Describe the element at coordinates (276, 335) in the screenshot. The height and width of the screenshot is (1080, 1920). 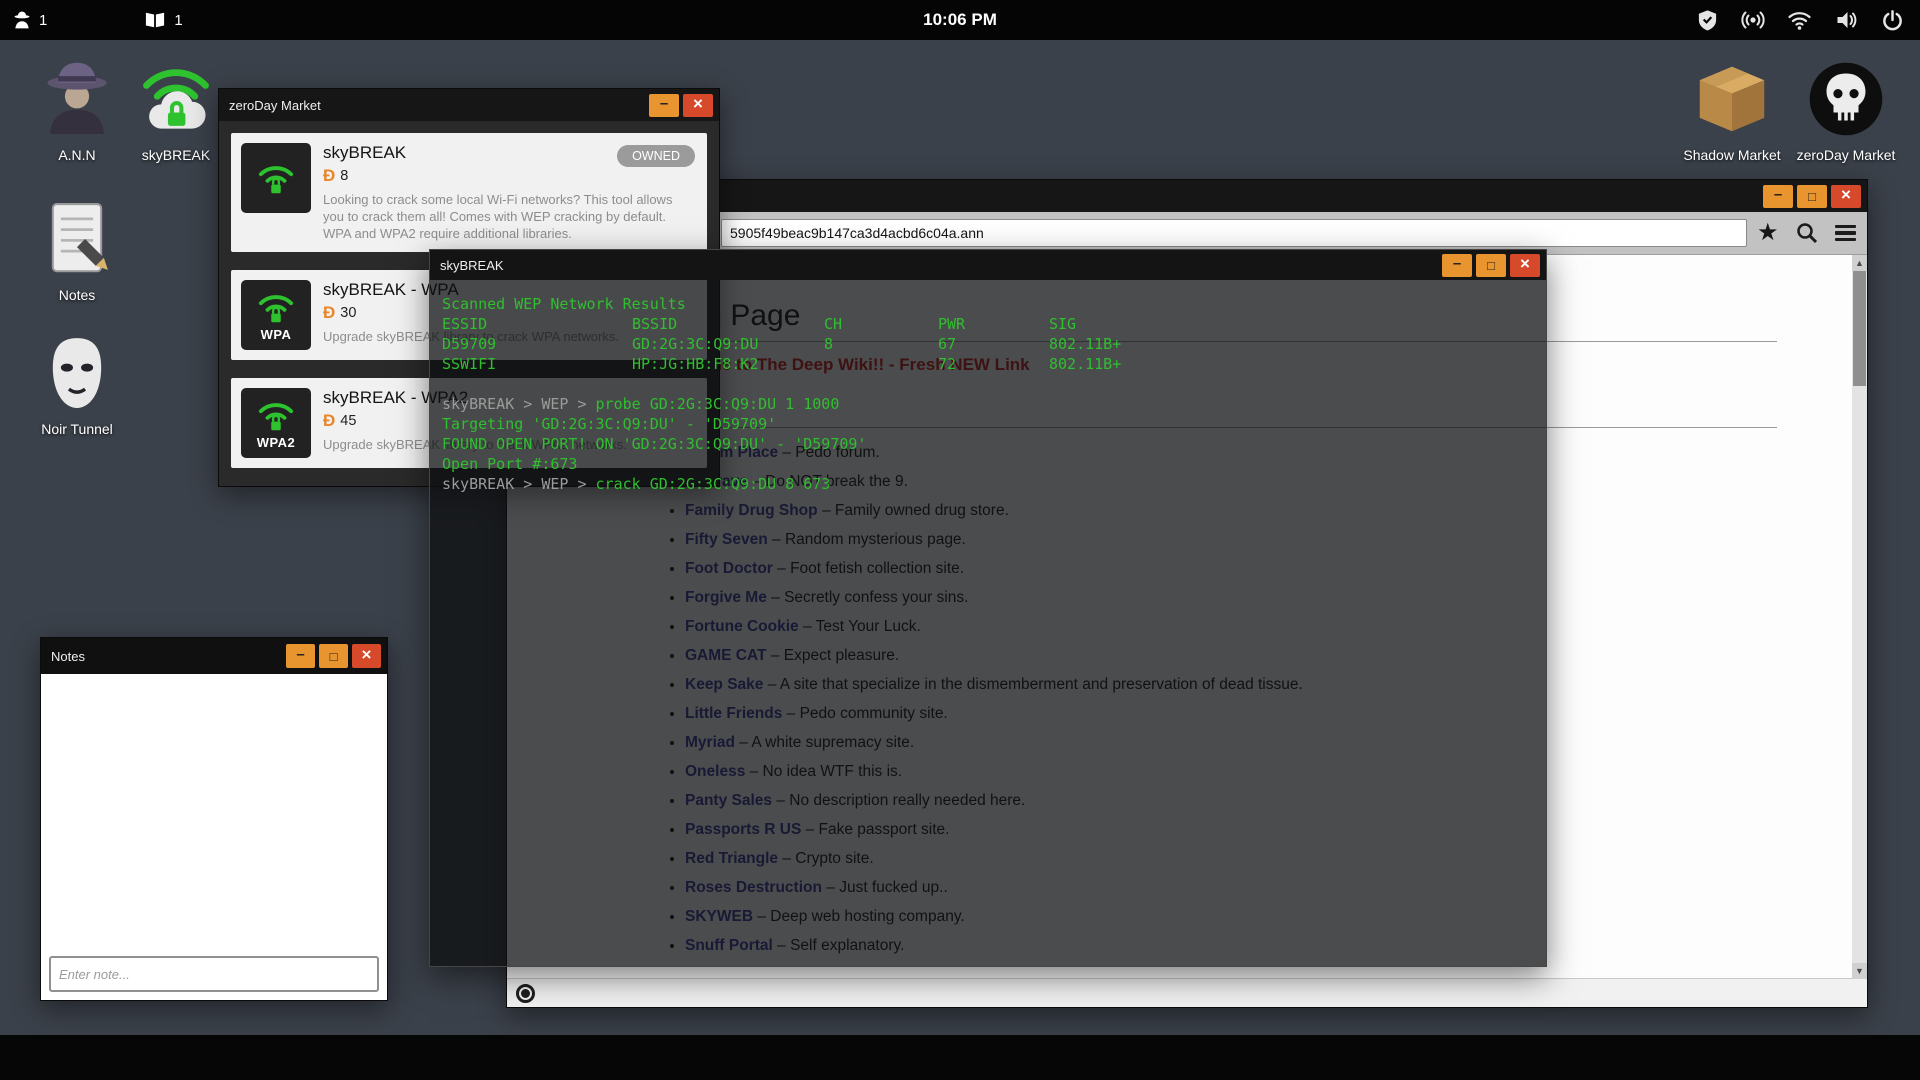
I see `tile-label: WPA` at that location.